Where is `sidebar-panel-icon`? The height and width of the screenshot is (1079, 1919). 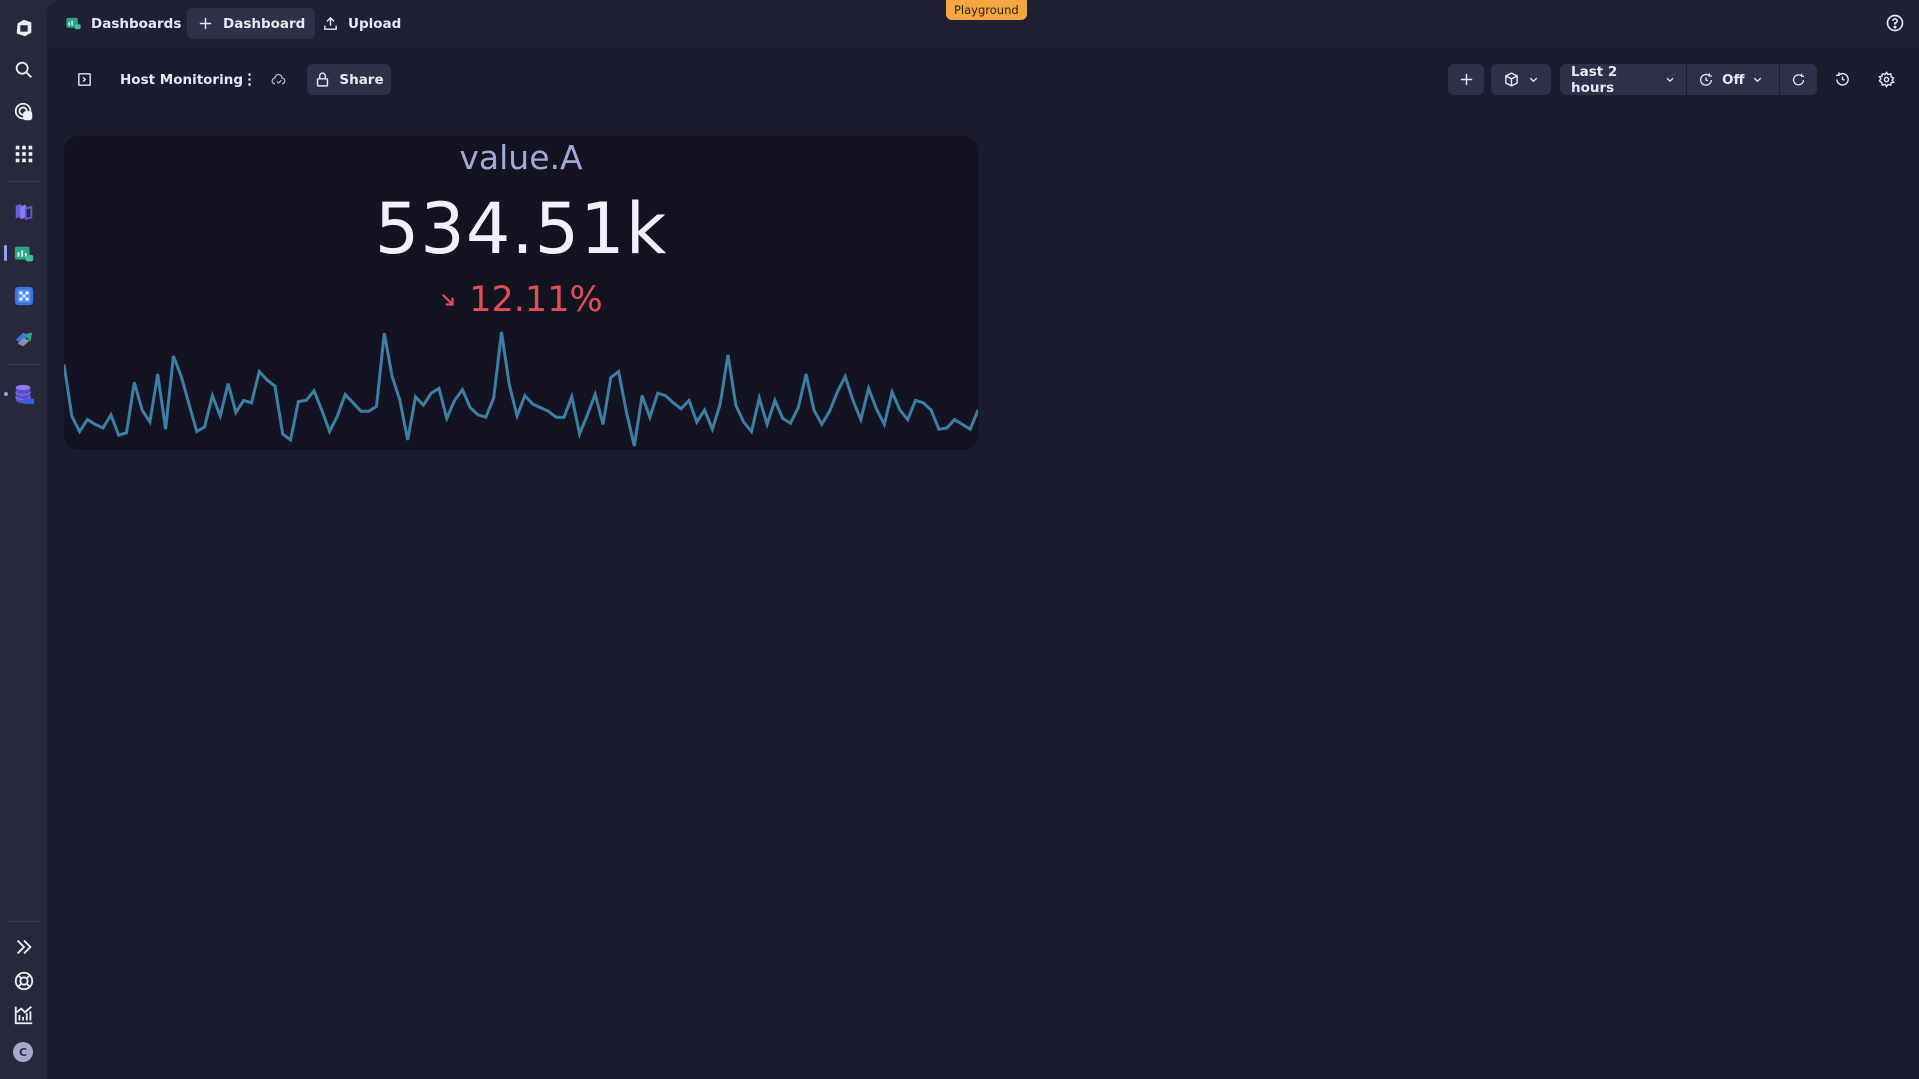
sidebar-panel-icon is located at coordinates (84, 79).